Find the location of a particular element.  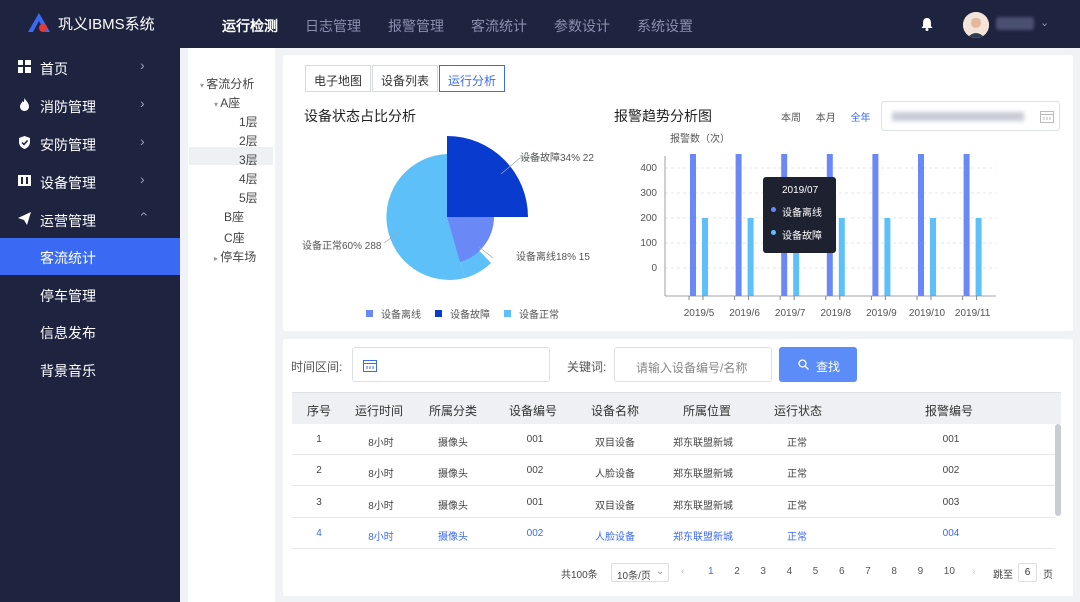

column-header: 运行时间 is located at coordinates (379, 410).